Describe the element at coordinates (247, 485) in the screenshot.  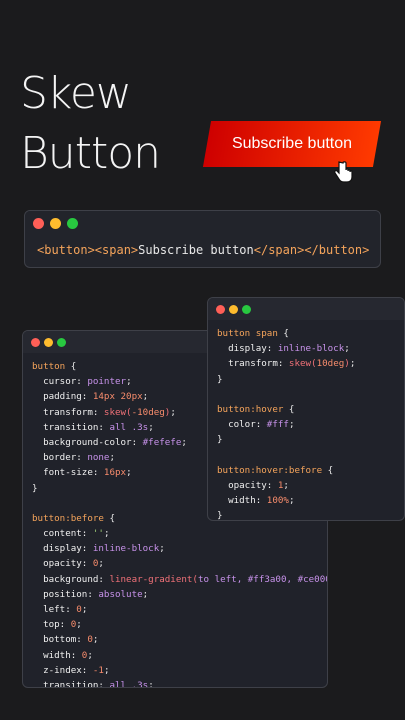
I see `code-token: opacity:` at that location.